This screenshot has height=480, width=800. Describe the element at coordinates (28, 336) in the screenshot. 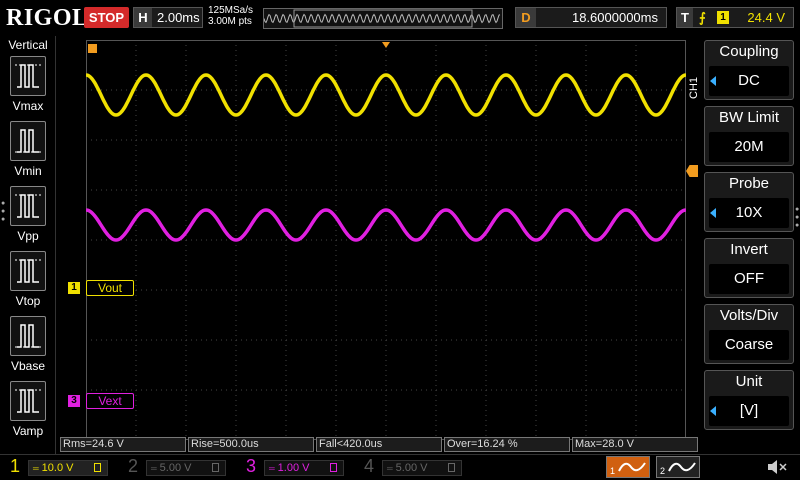

I see `vbase-icon` at that location.